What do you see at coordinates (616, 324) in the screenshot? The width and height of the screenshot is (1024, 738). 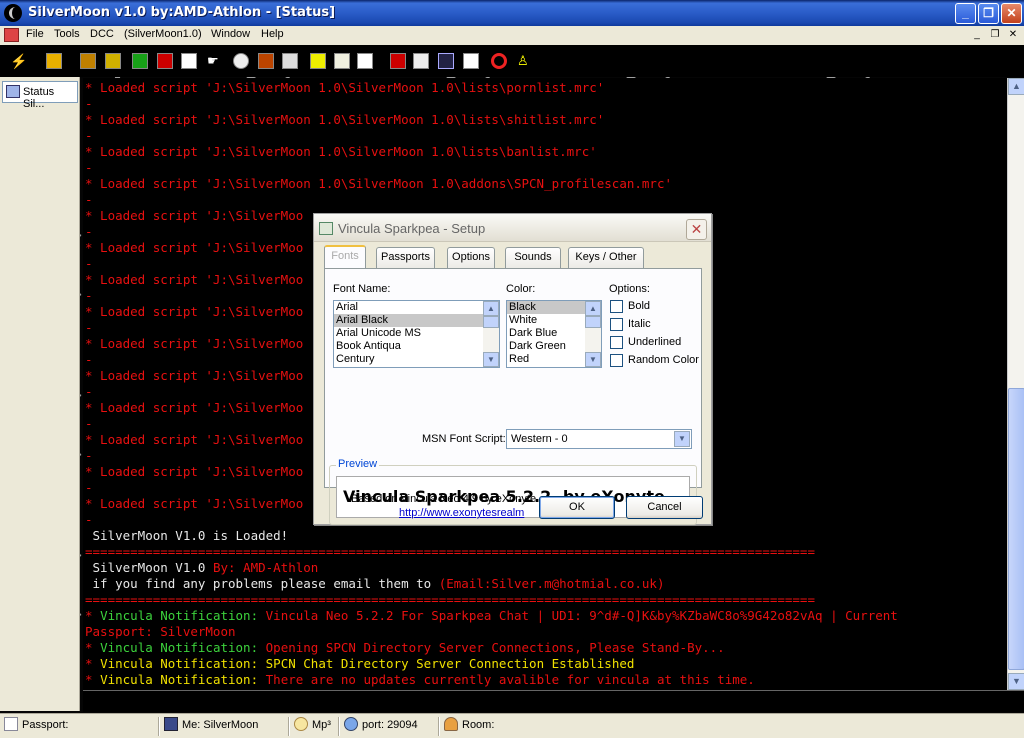 I see `italic-checkbox` at bounding box center [616, 324].